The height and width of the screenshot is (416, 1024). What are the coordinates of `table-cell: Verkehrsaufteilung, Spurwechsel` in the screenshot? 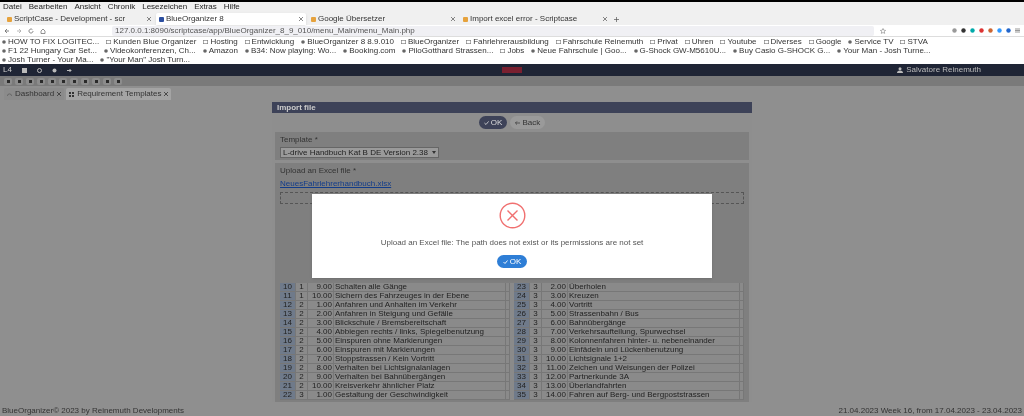 It's located at (654, 332).